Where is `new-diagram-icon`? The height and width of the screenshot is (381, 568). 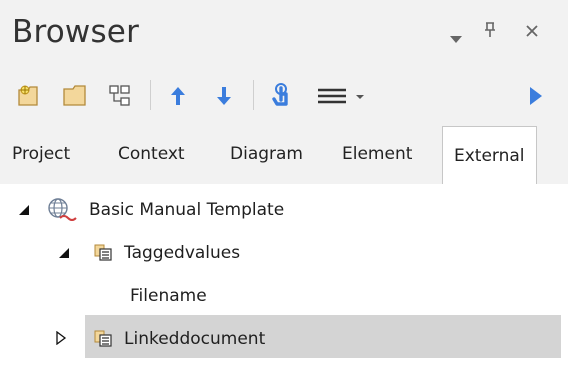
new-diagram-icon is located at coordinates (119, 95).